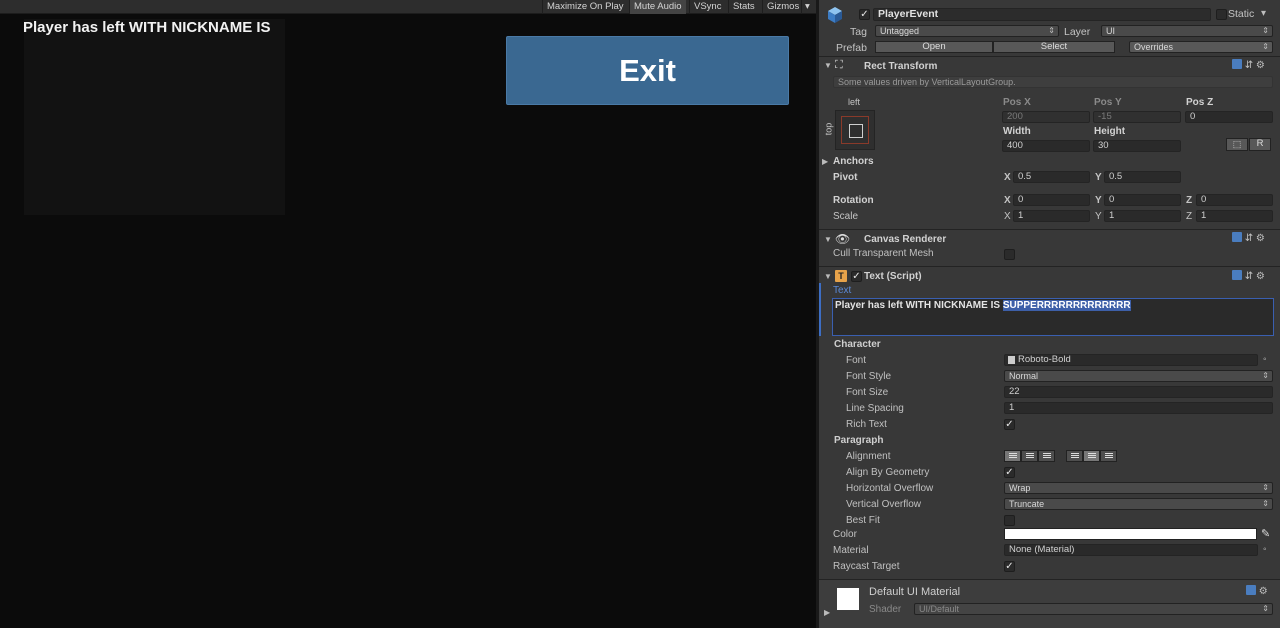 The height and width of the screenshot is (628, 1280). What do you see at coordinates (147, 27) in the screenshot?
I see `player-event-text: Player has left WITH NICKNAME IS` at bounding box center [147, 27].